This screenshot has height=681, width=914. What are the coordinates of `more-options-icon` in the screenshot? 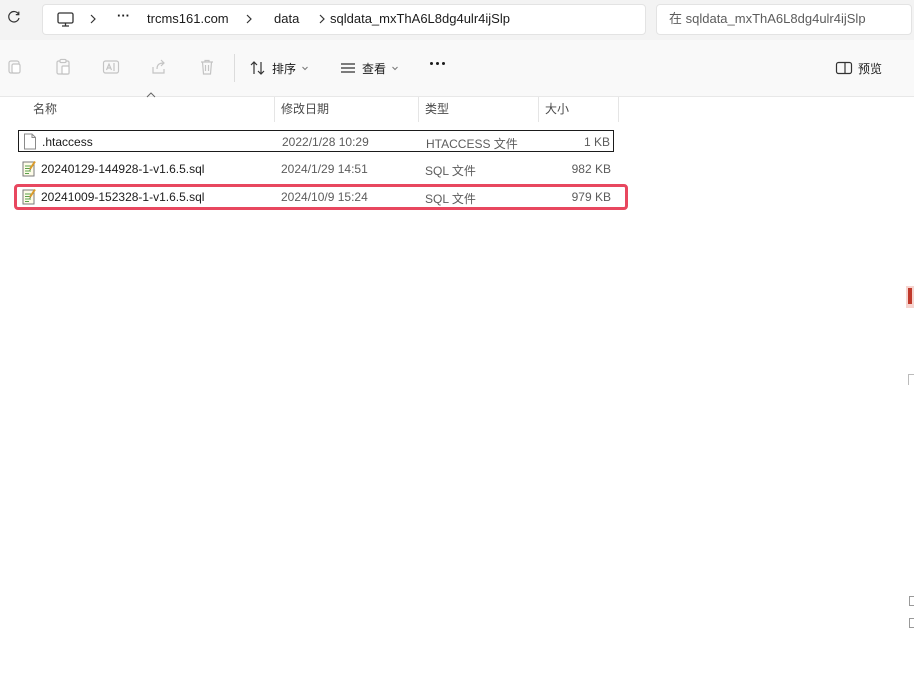 It's located at (437, 63).